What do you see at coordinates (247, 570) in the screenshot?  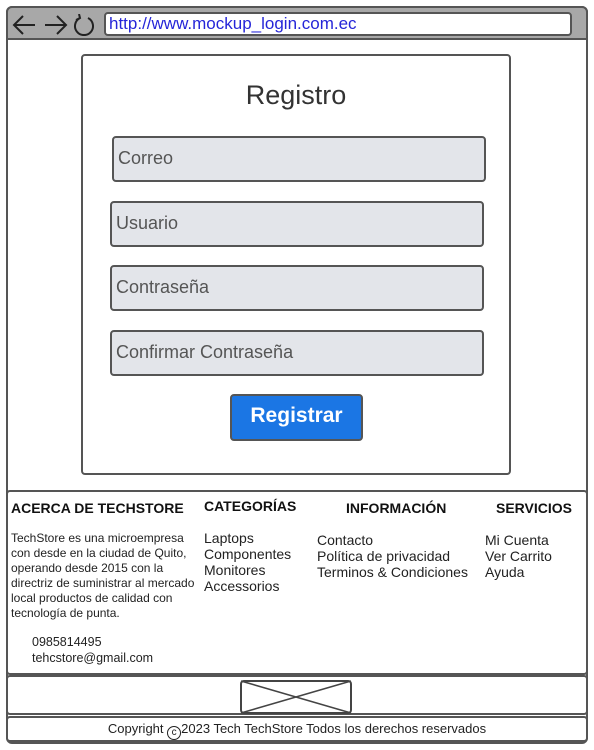 I see `category-link-monitores: Monitores` at bounding box center [247, 570].